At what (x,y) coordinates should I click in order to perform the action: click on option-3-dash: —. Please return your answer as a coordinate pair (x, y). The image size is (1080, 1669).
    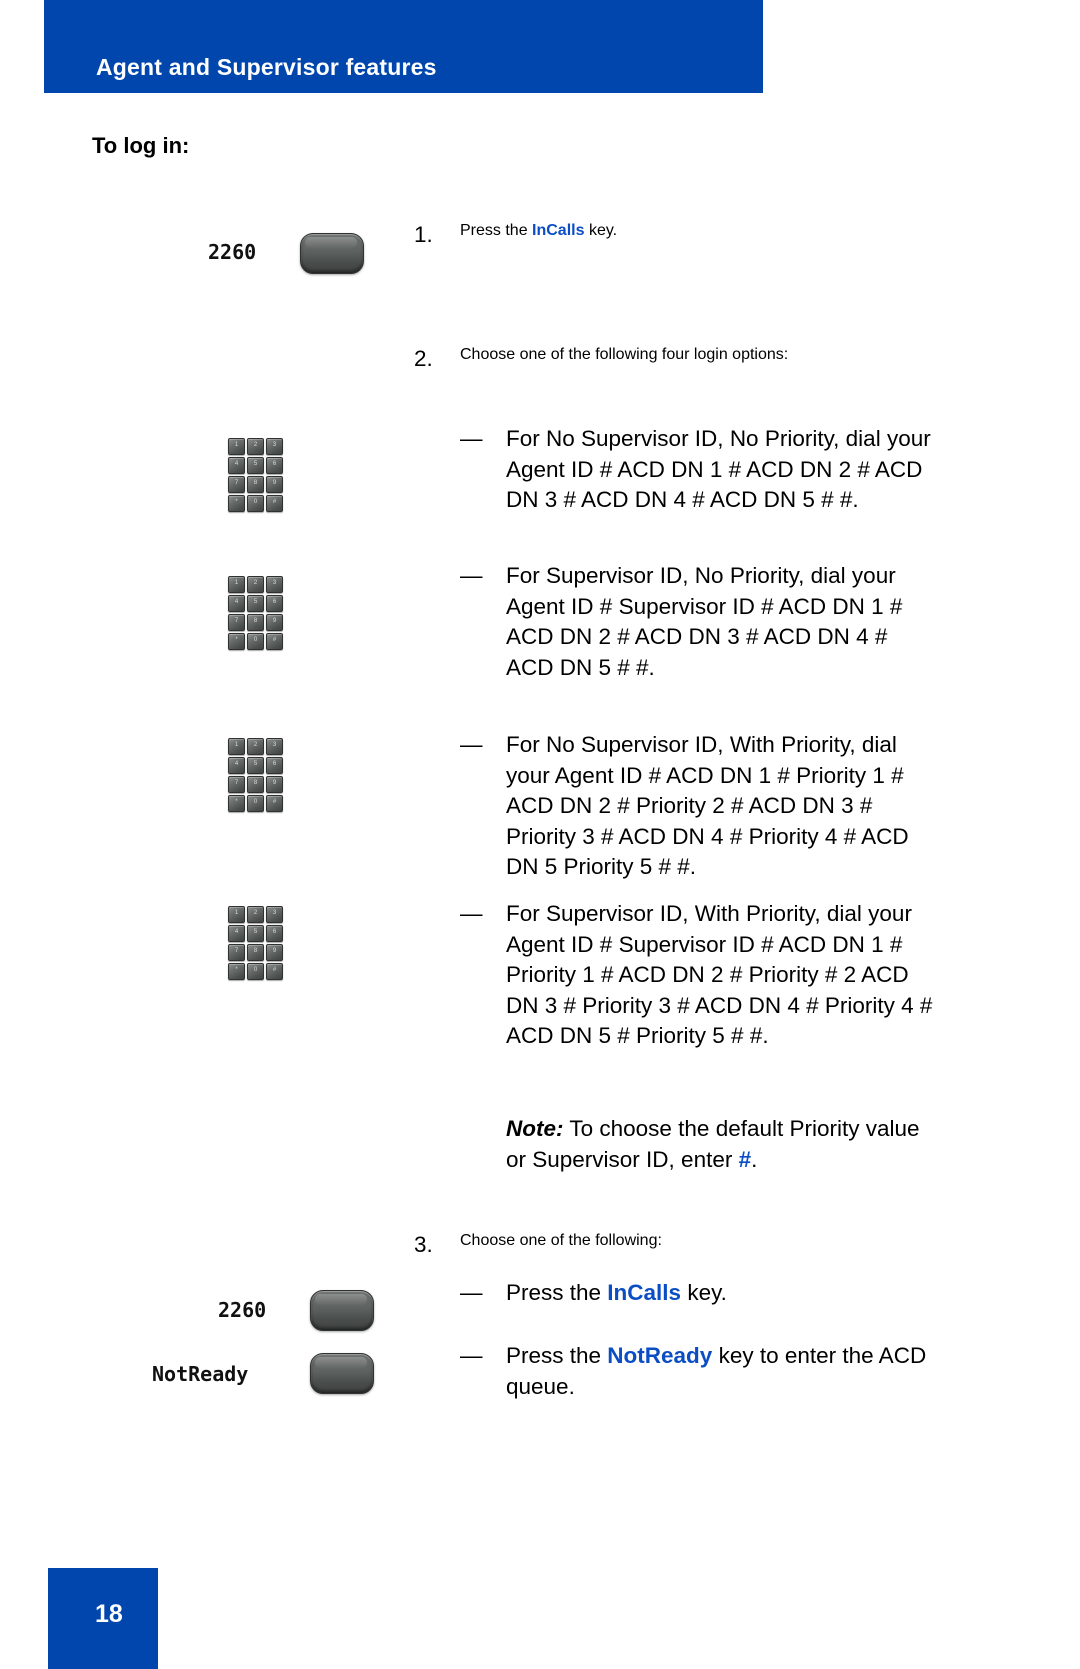
    Looking at the image, I should click on (471, 744).